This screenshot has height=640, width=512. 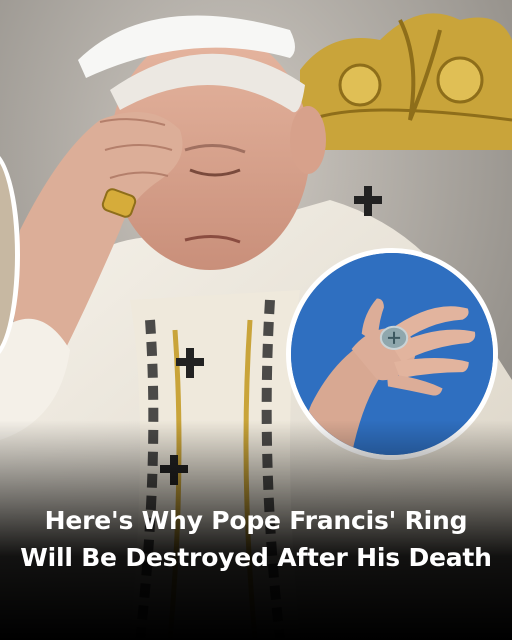 What do you see at coordinates (256, 520) in the screenshot?
I see `headline-line-1: Here's Why Pope Francis' Ring` at bounding box center [256, 520].